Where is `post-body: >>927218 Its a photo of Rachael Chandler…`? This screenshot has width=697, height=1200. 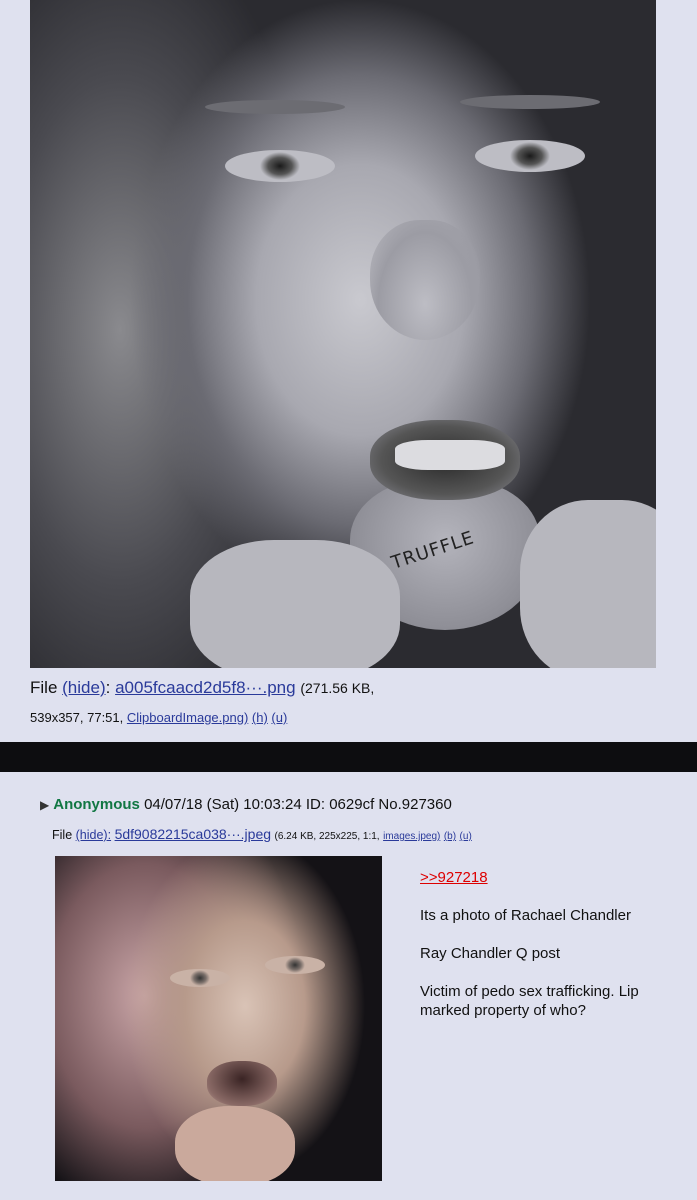 post-body: >>927218 Its a photo of Rachael Chandler… is located at coordinates (535, 953).